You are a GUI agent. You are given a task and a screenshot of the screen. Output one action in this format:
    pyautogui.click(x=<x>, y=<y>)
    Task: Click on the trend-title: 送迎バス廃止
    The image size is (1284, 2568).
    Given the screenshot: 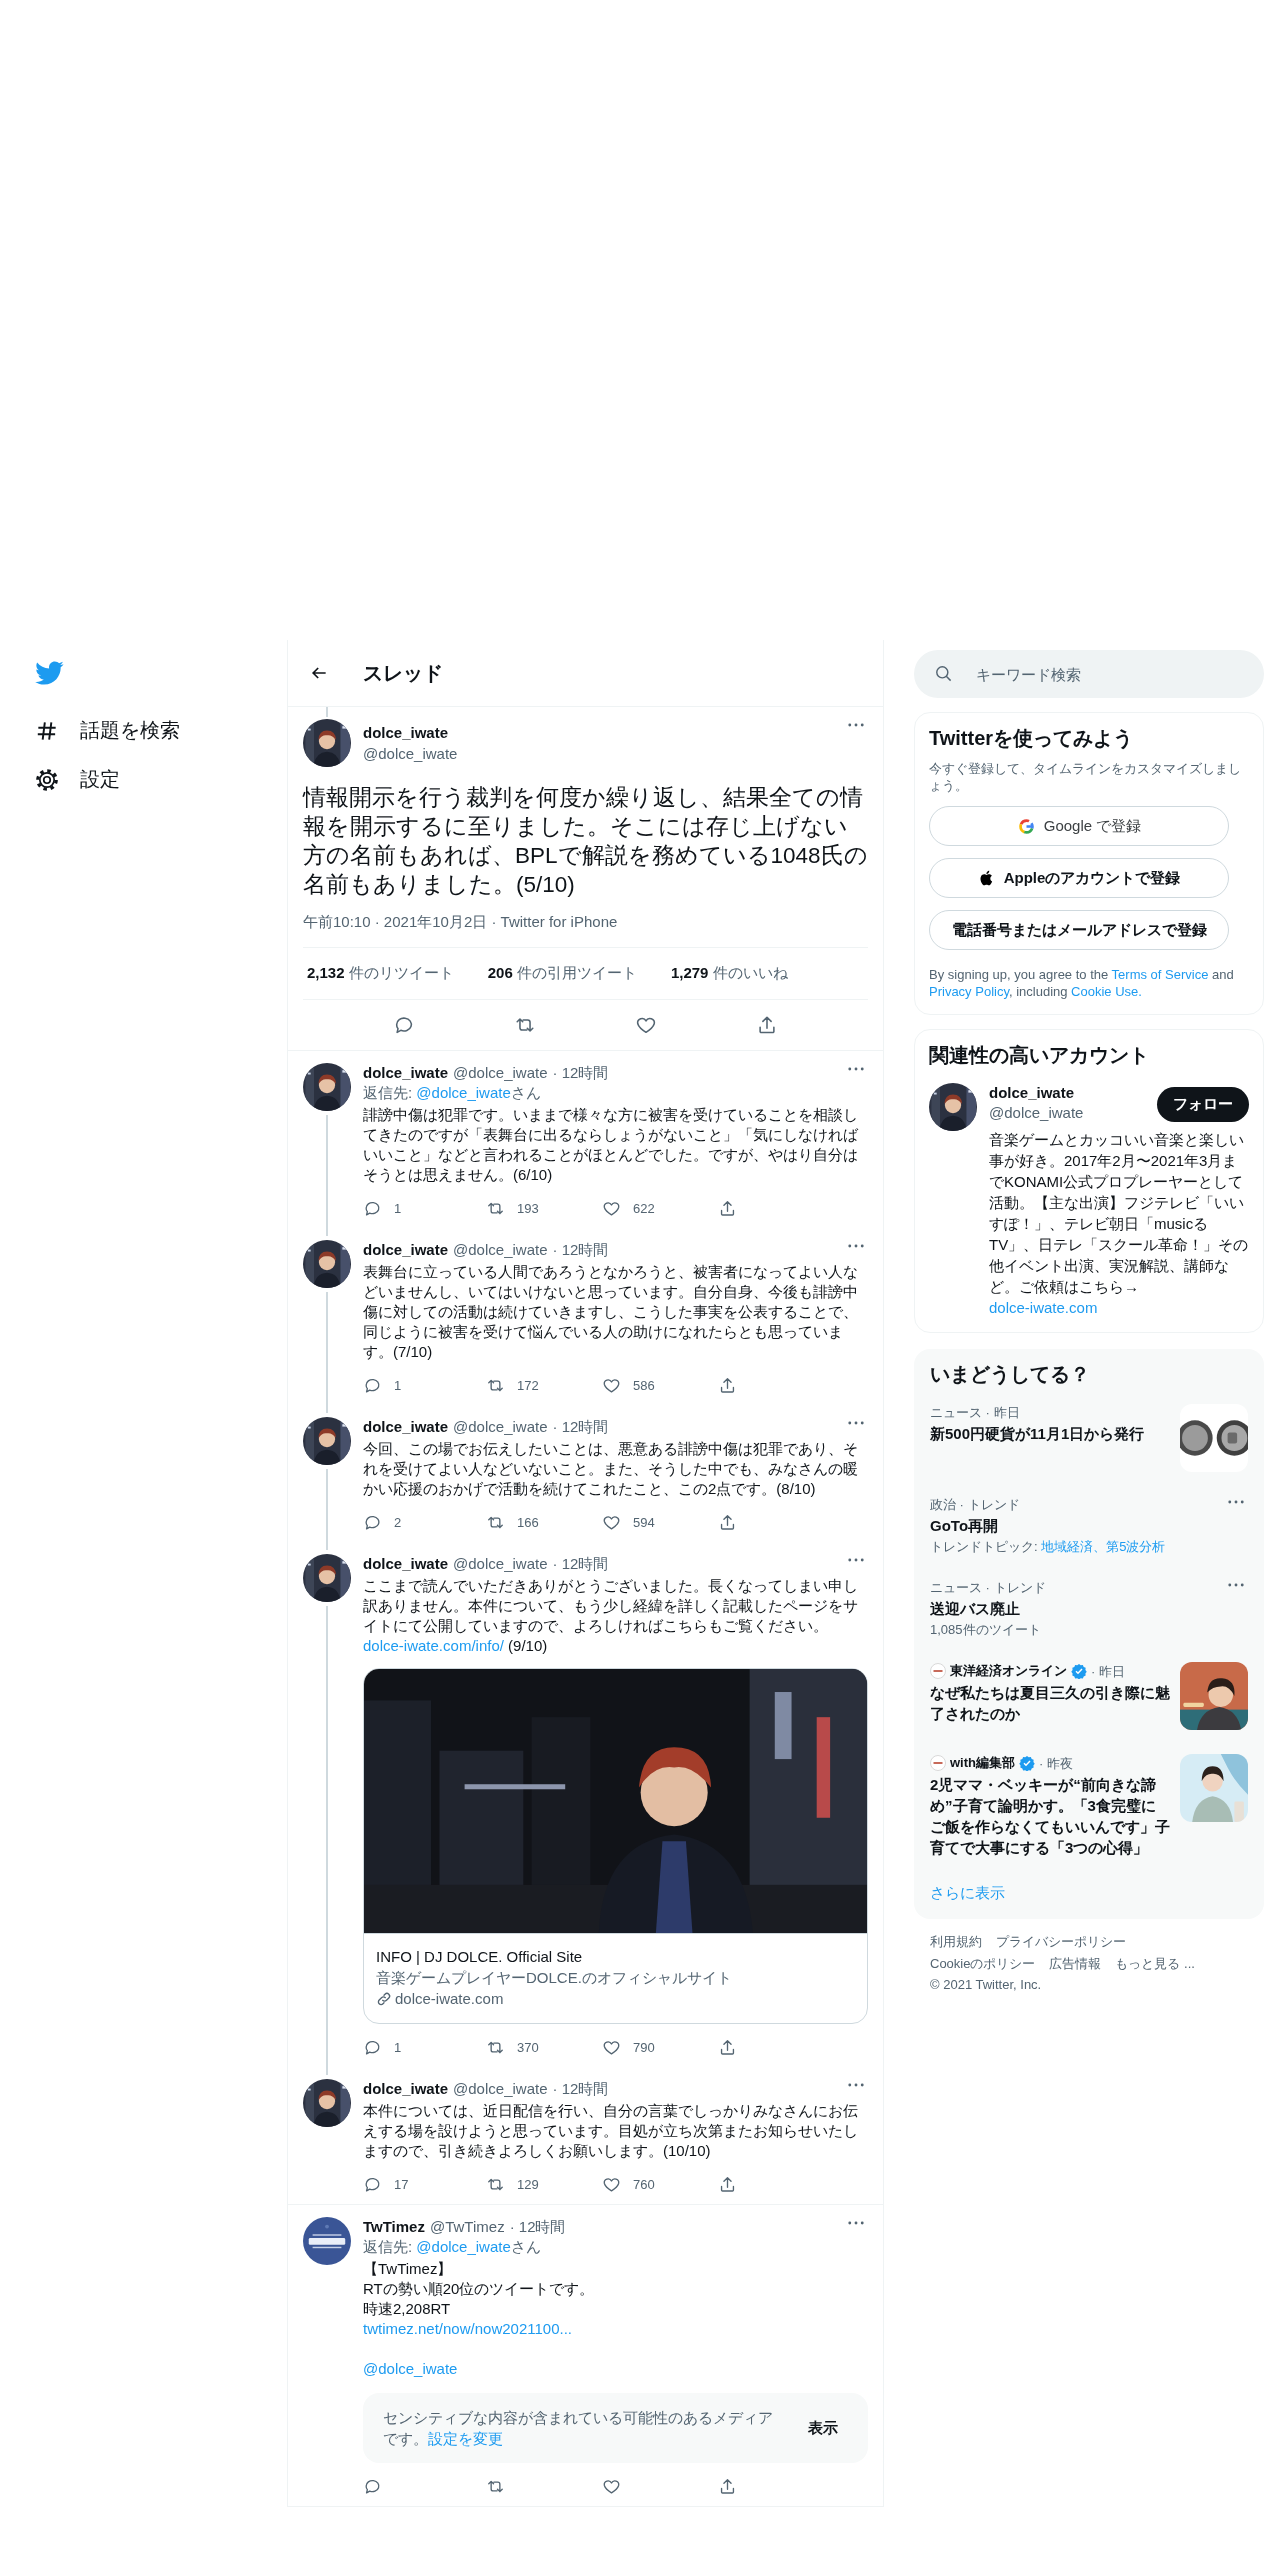 What is the action you would take?
    pyautogui.click(x=975, y=1609)
    